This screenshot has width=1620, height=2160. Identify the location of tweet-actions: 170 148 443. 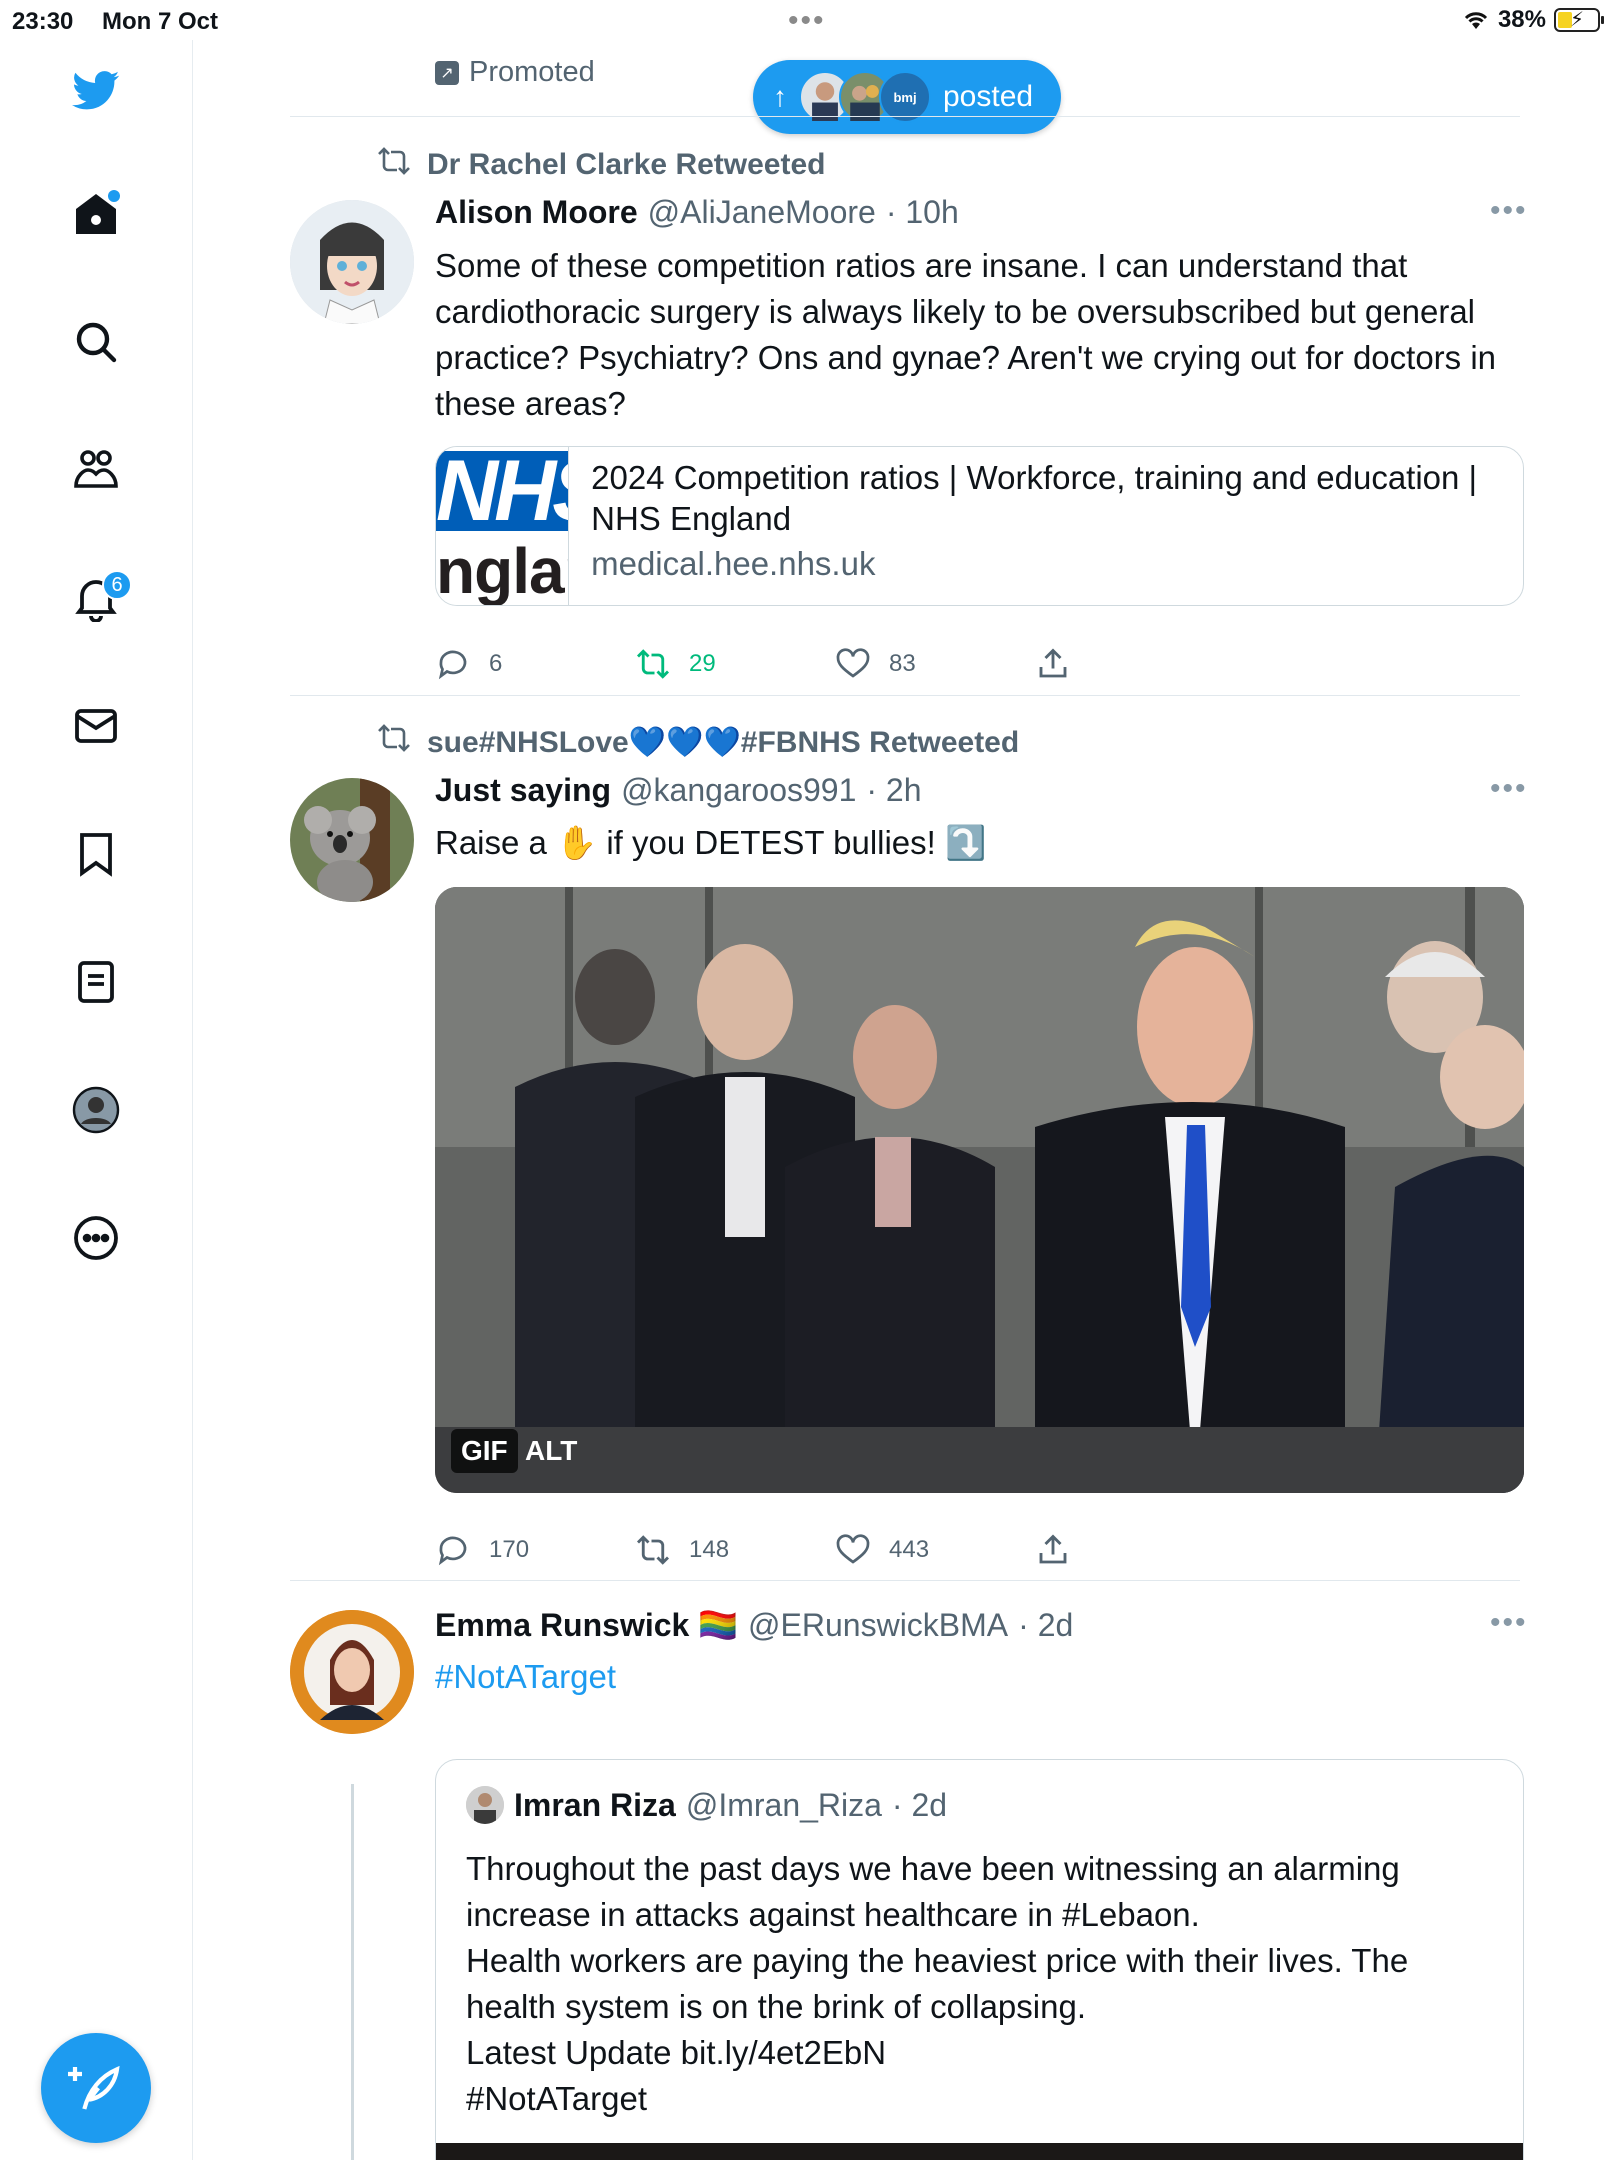
(835, 1550).